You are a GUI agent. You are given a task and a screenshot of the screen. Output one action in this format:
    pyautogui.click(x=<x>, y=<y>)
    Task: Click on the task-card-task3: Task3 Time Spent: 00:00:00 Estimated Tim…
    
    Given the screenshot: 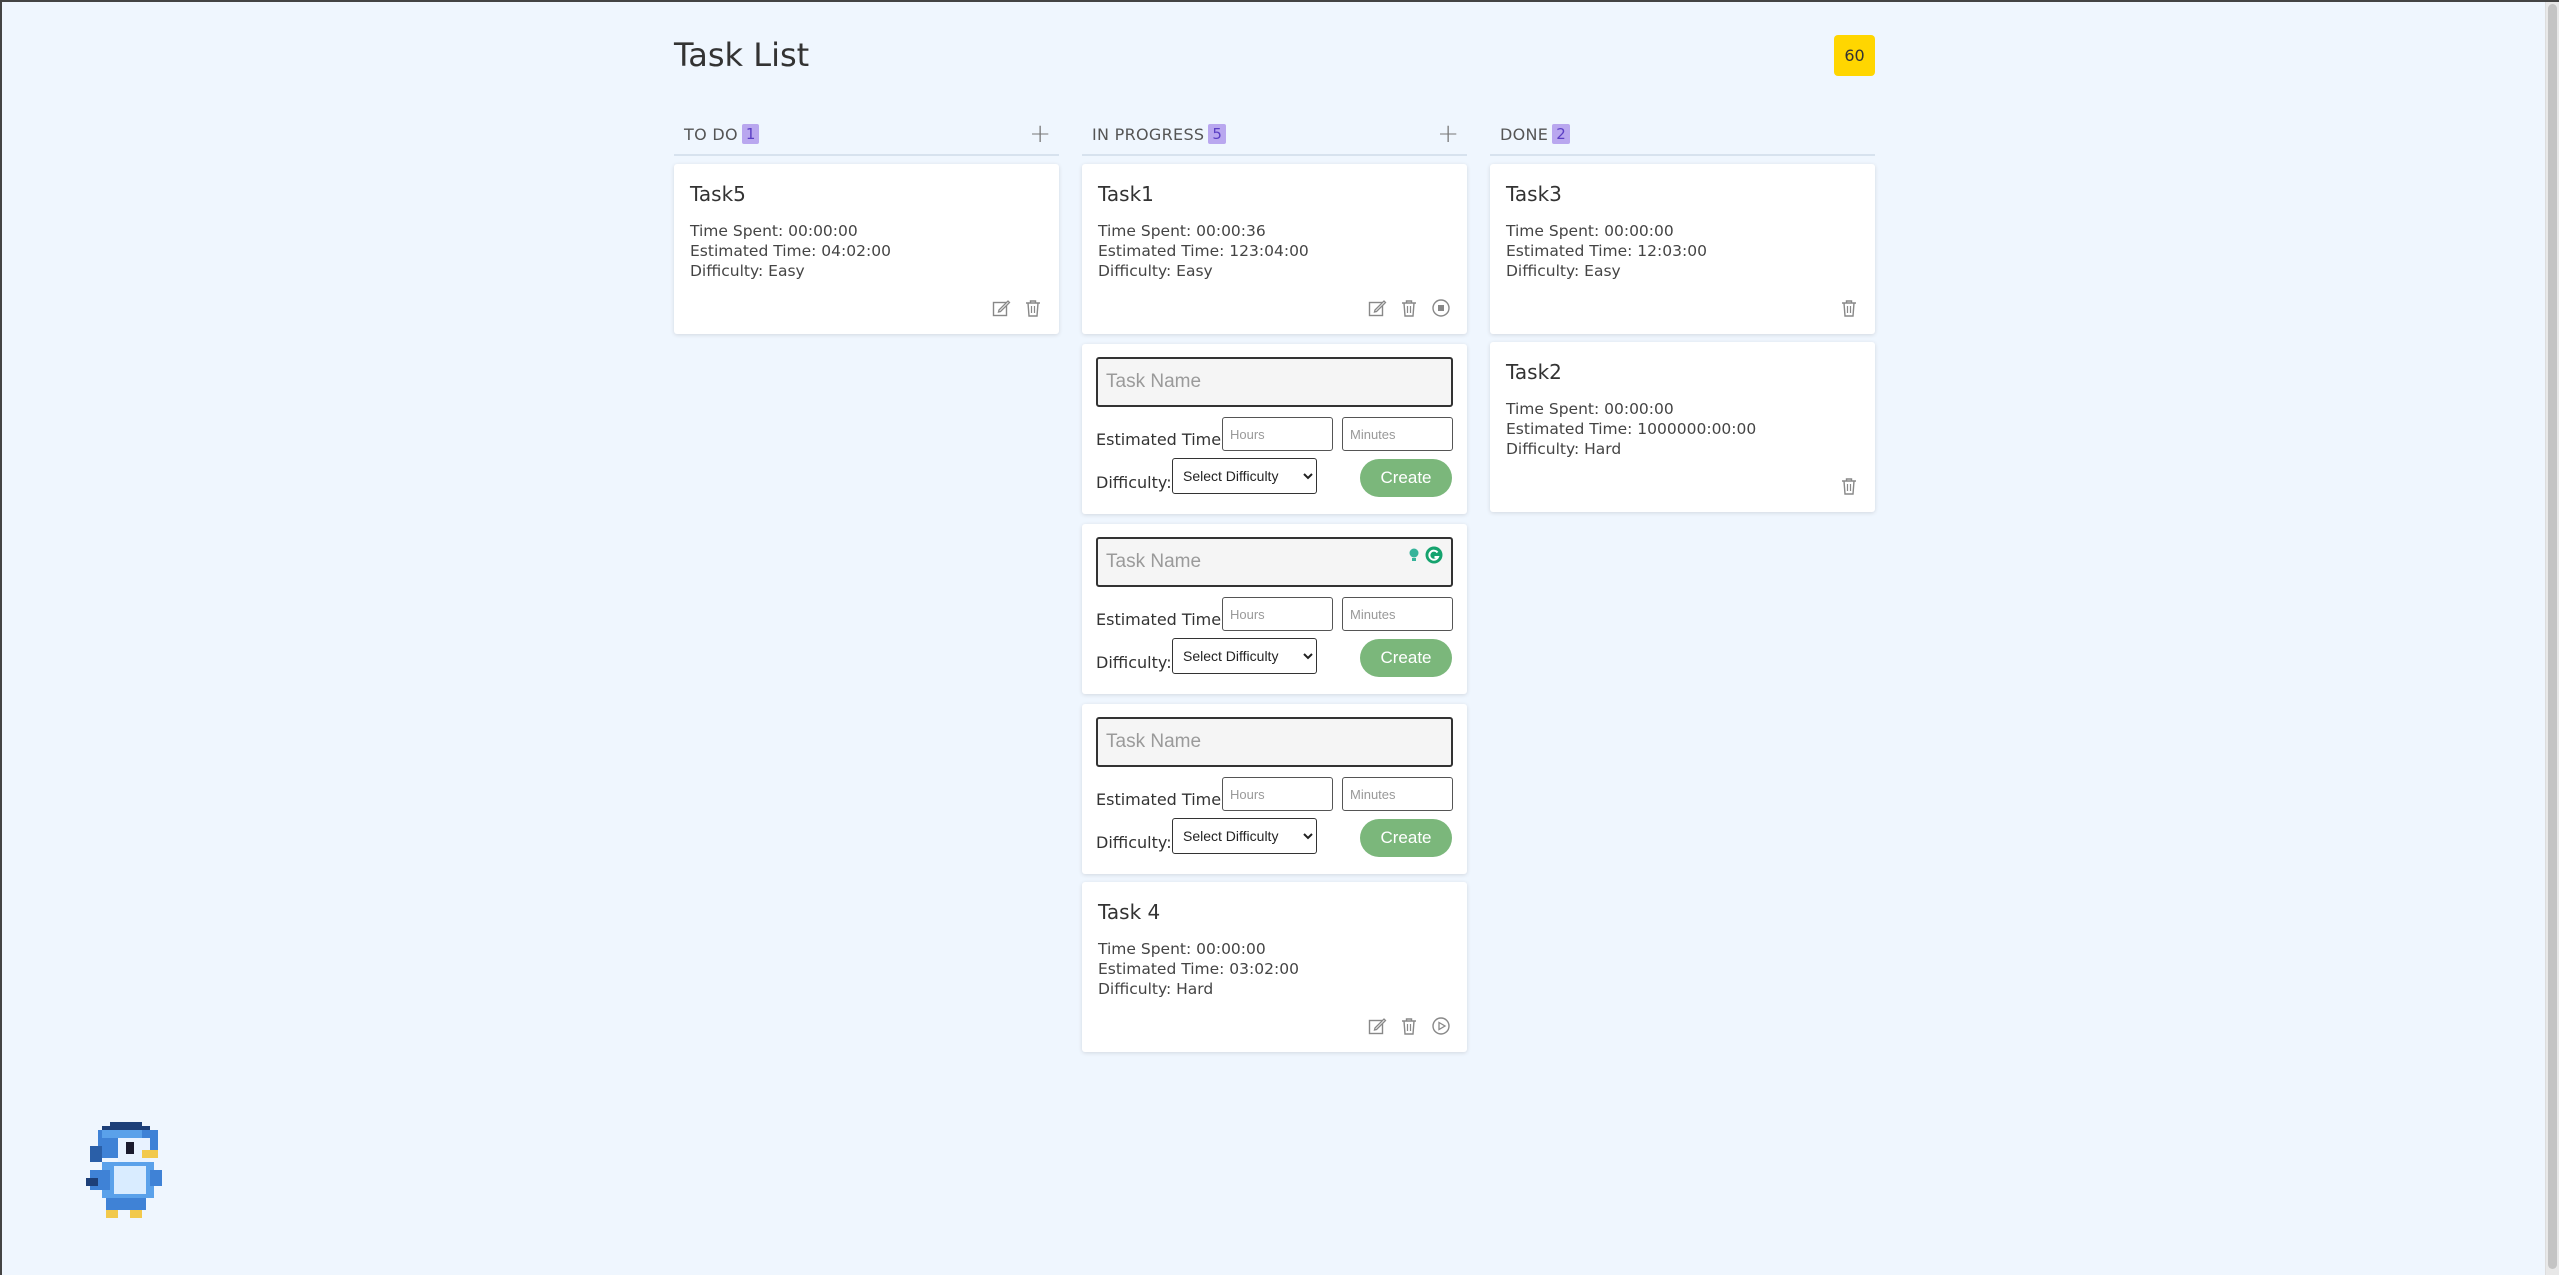 What is the action you would take?
    pyautogui.click(x=1682, y=249)
    